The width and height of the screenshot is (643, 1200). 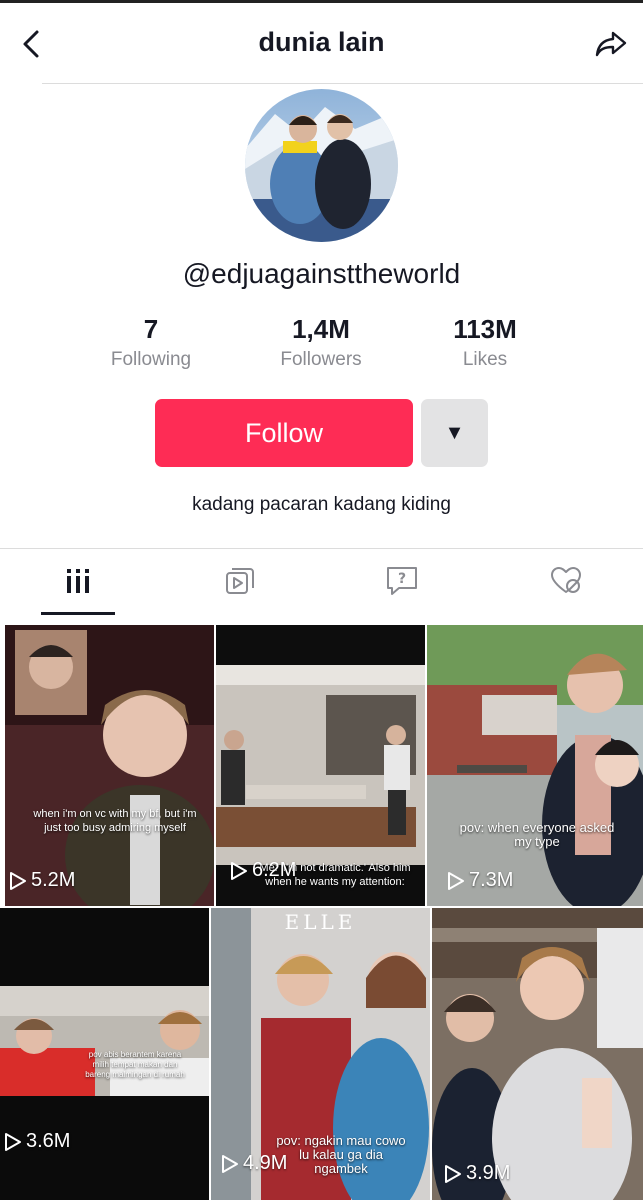 I want to click on video-thumbnail: 3.9M, so click(x=537, y=1054).